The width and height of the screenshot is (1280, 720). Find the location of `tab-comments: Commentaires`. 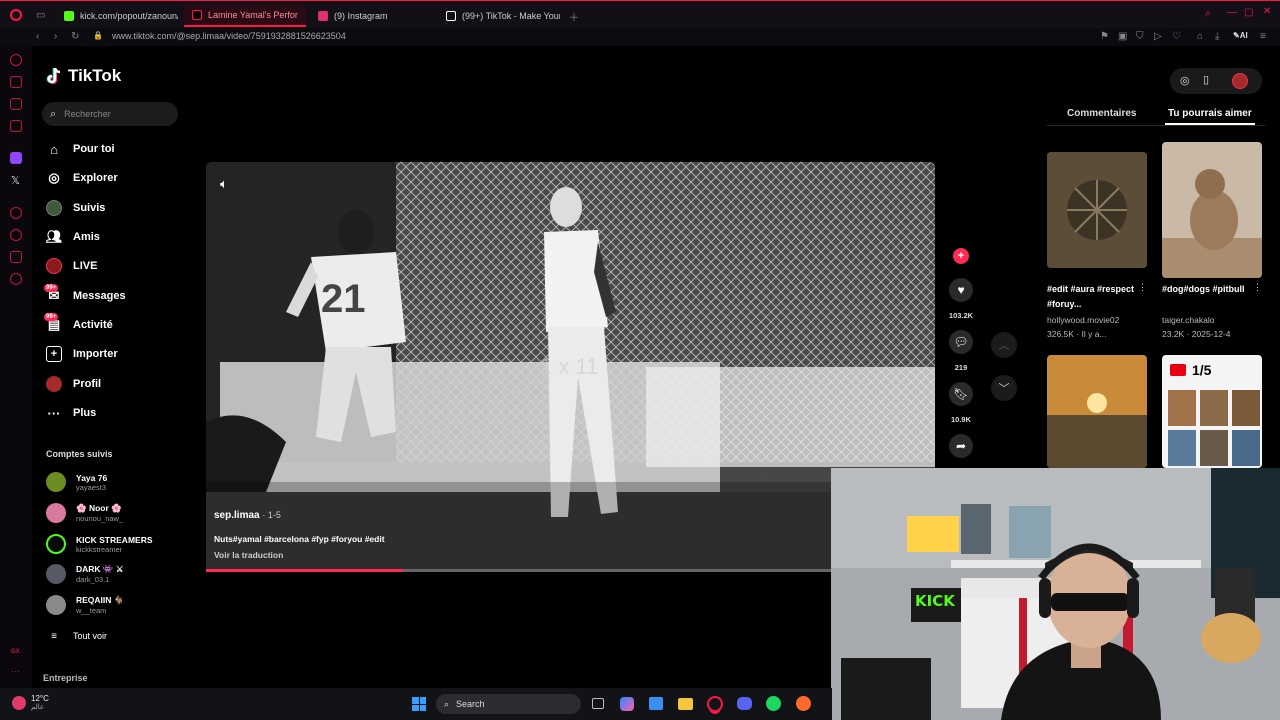

tab-comments: Commentaires is located at coordinates (1101, 113).